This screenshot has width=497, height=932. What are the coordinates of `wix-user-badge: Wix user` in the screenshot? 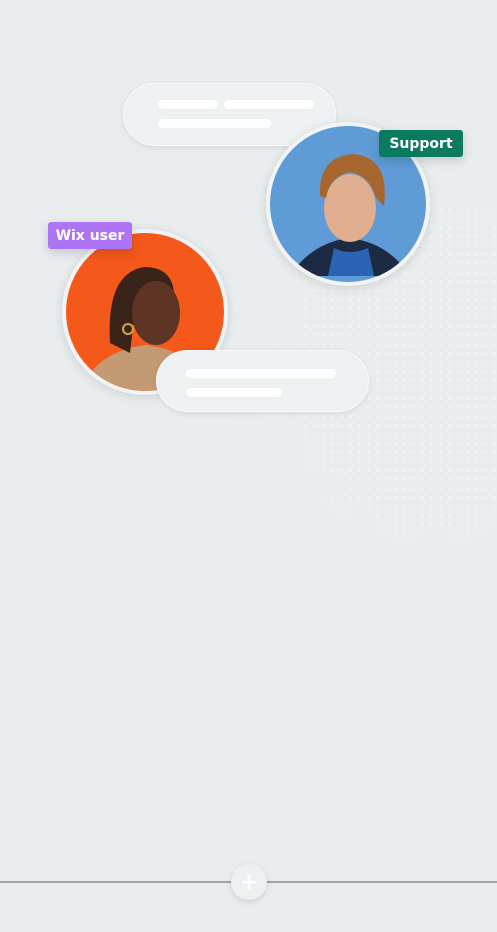 It's located at (90, 235).